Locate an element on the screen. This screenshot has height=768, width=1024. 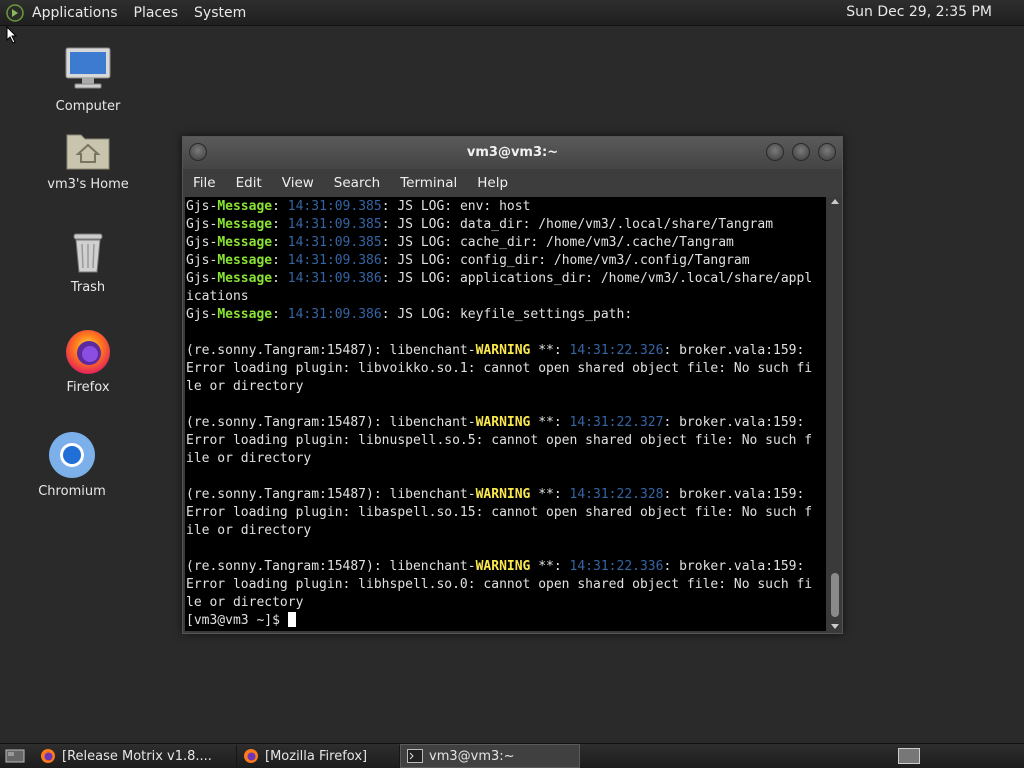
terminal-text-segment: 14:31:22.336 is located at coordinates (616, 566).